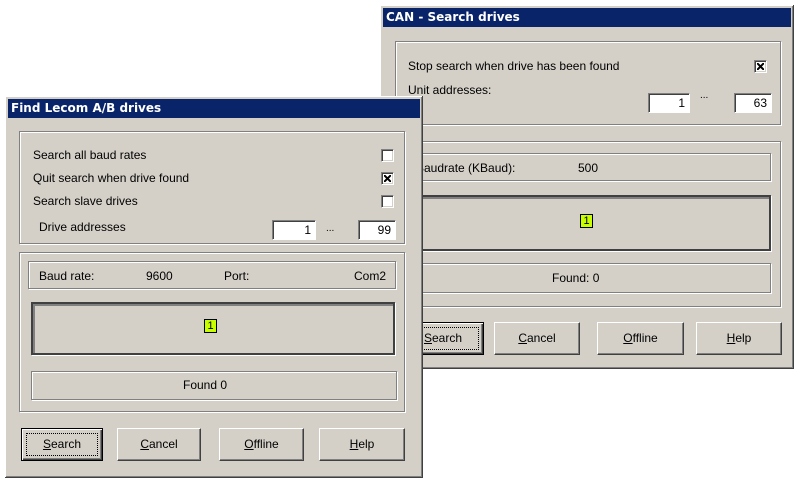 Image resolution: width=797 pixels, height=481 pixels. I want to click on lecom-offline-label: ffline, so click(266, 444).